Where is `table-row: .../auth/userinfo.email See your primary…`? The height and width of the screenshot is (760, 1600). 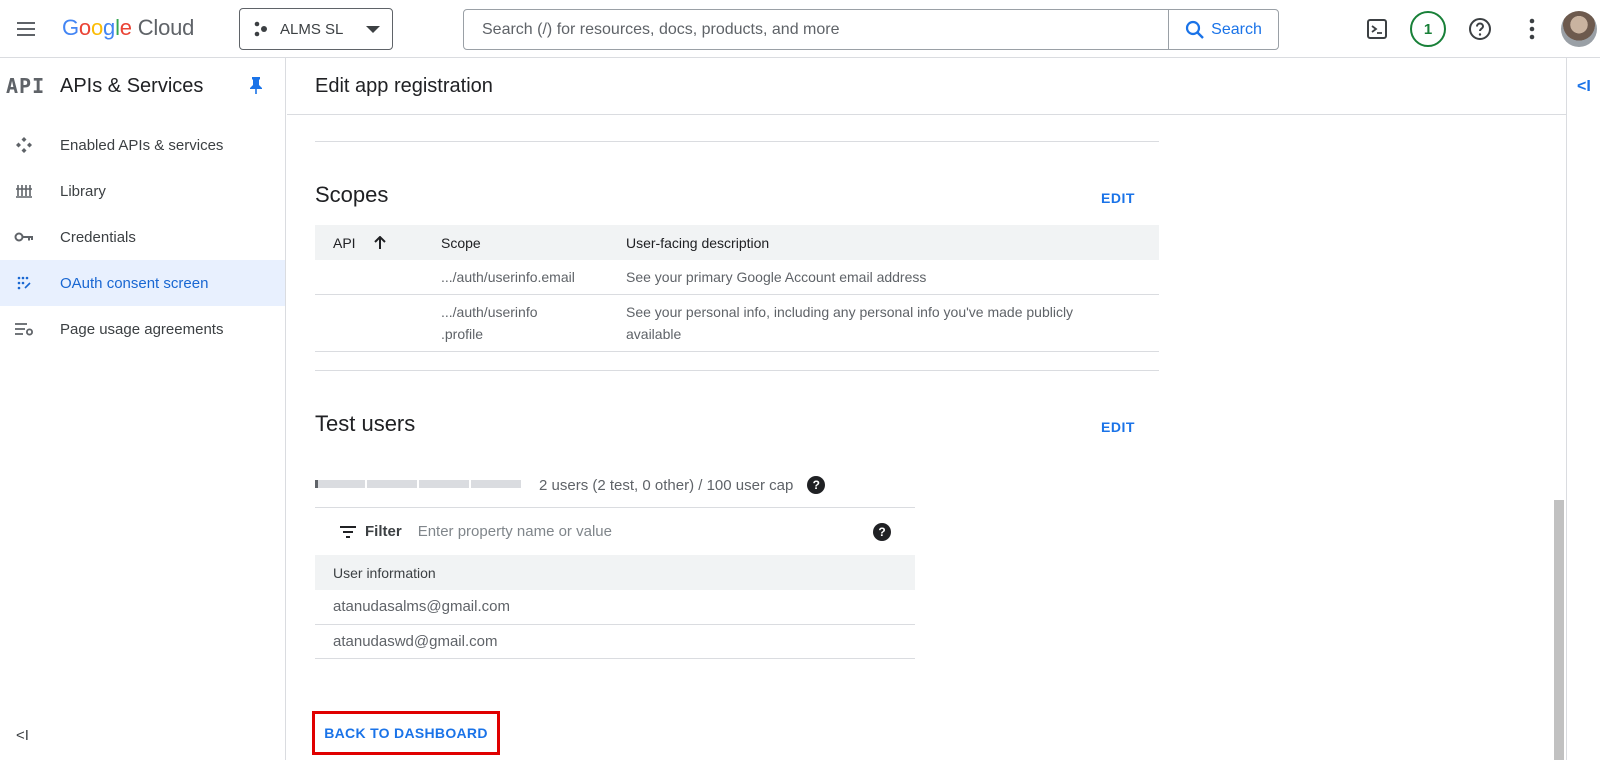 table-row: .../auth/userinfo.email See your primary… is located at coordinates (737, 277).